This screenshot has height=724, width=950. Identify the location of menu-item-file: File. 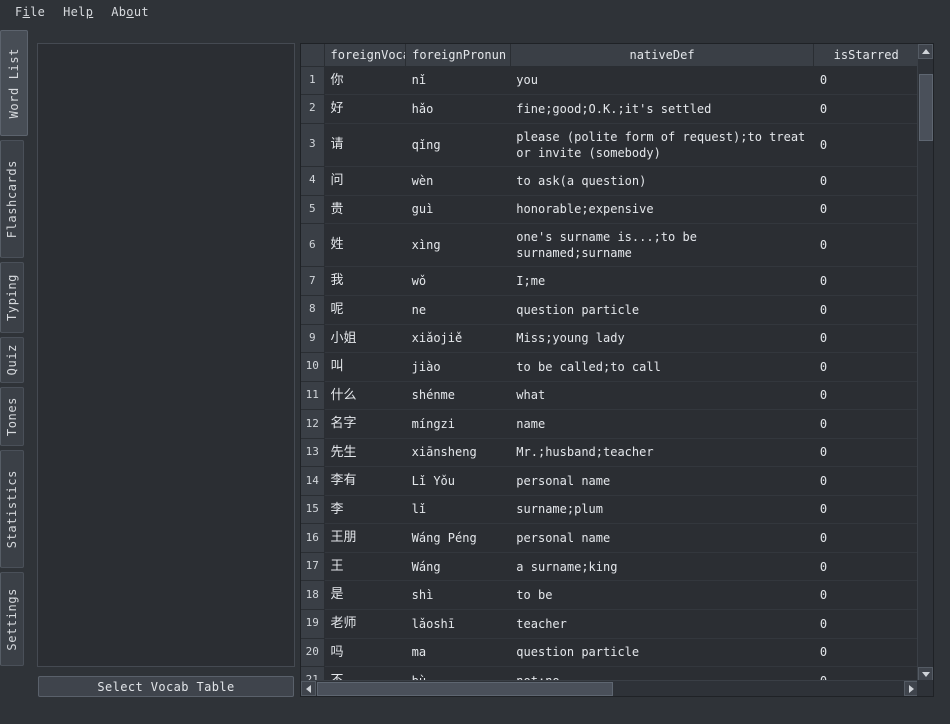
(30, 12).